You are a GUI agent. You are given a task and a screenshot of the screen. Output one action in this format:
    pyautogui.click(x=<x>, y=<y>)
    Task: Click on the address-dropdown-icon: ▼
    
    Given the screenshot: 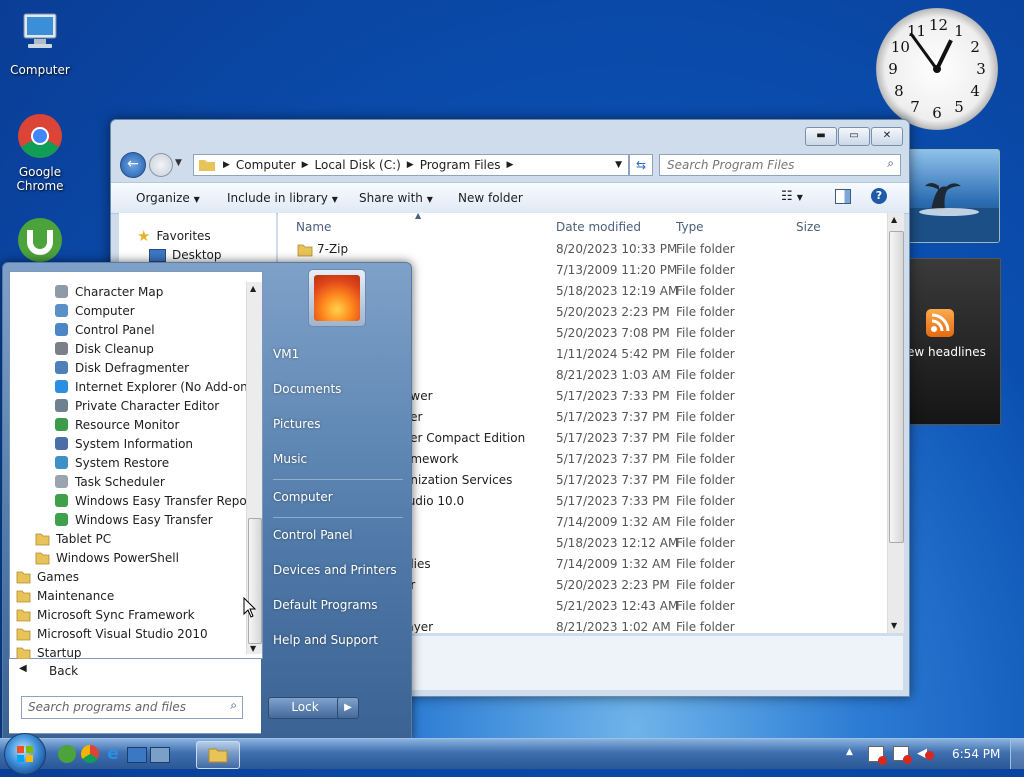 What is the action you would take?
    pyautogui.click(x=618, y=165)
    